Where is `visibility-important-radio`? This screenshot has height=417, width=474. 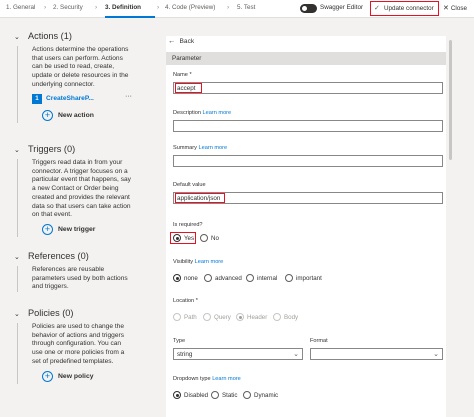 visibility-important-radio is located at coordinates (289, 278).